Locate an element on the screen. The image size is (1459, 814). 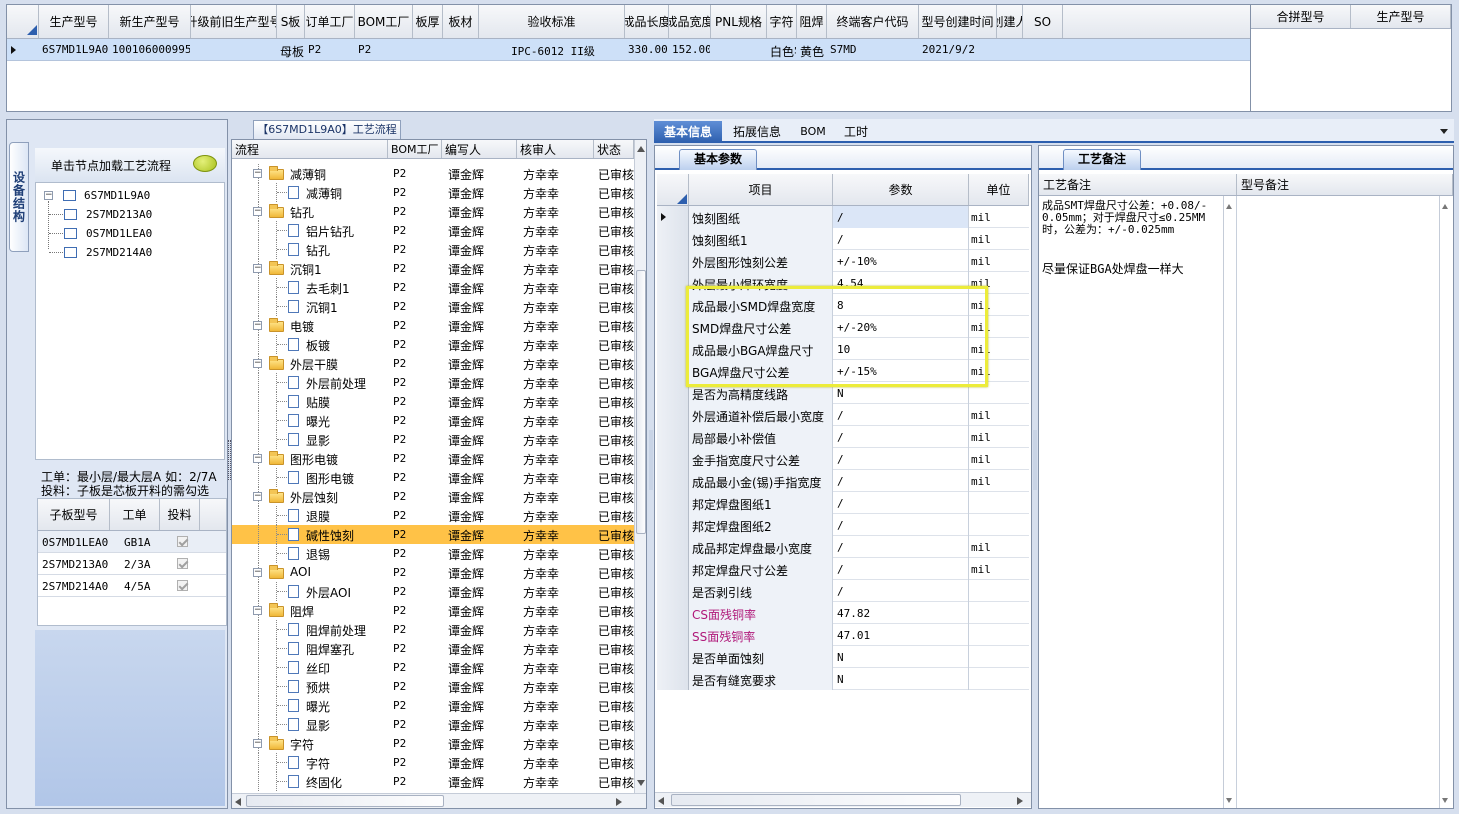
col-6: 板厚 is located at coordinates (428, 21).